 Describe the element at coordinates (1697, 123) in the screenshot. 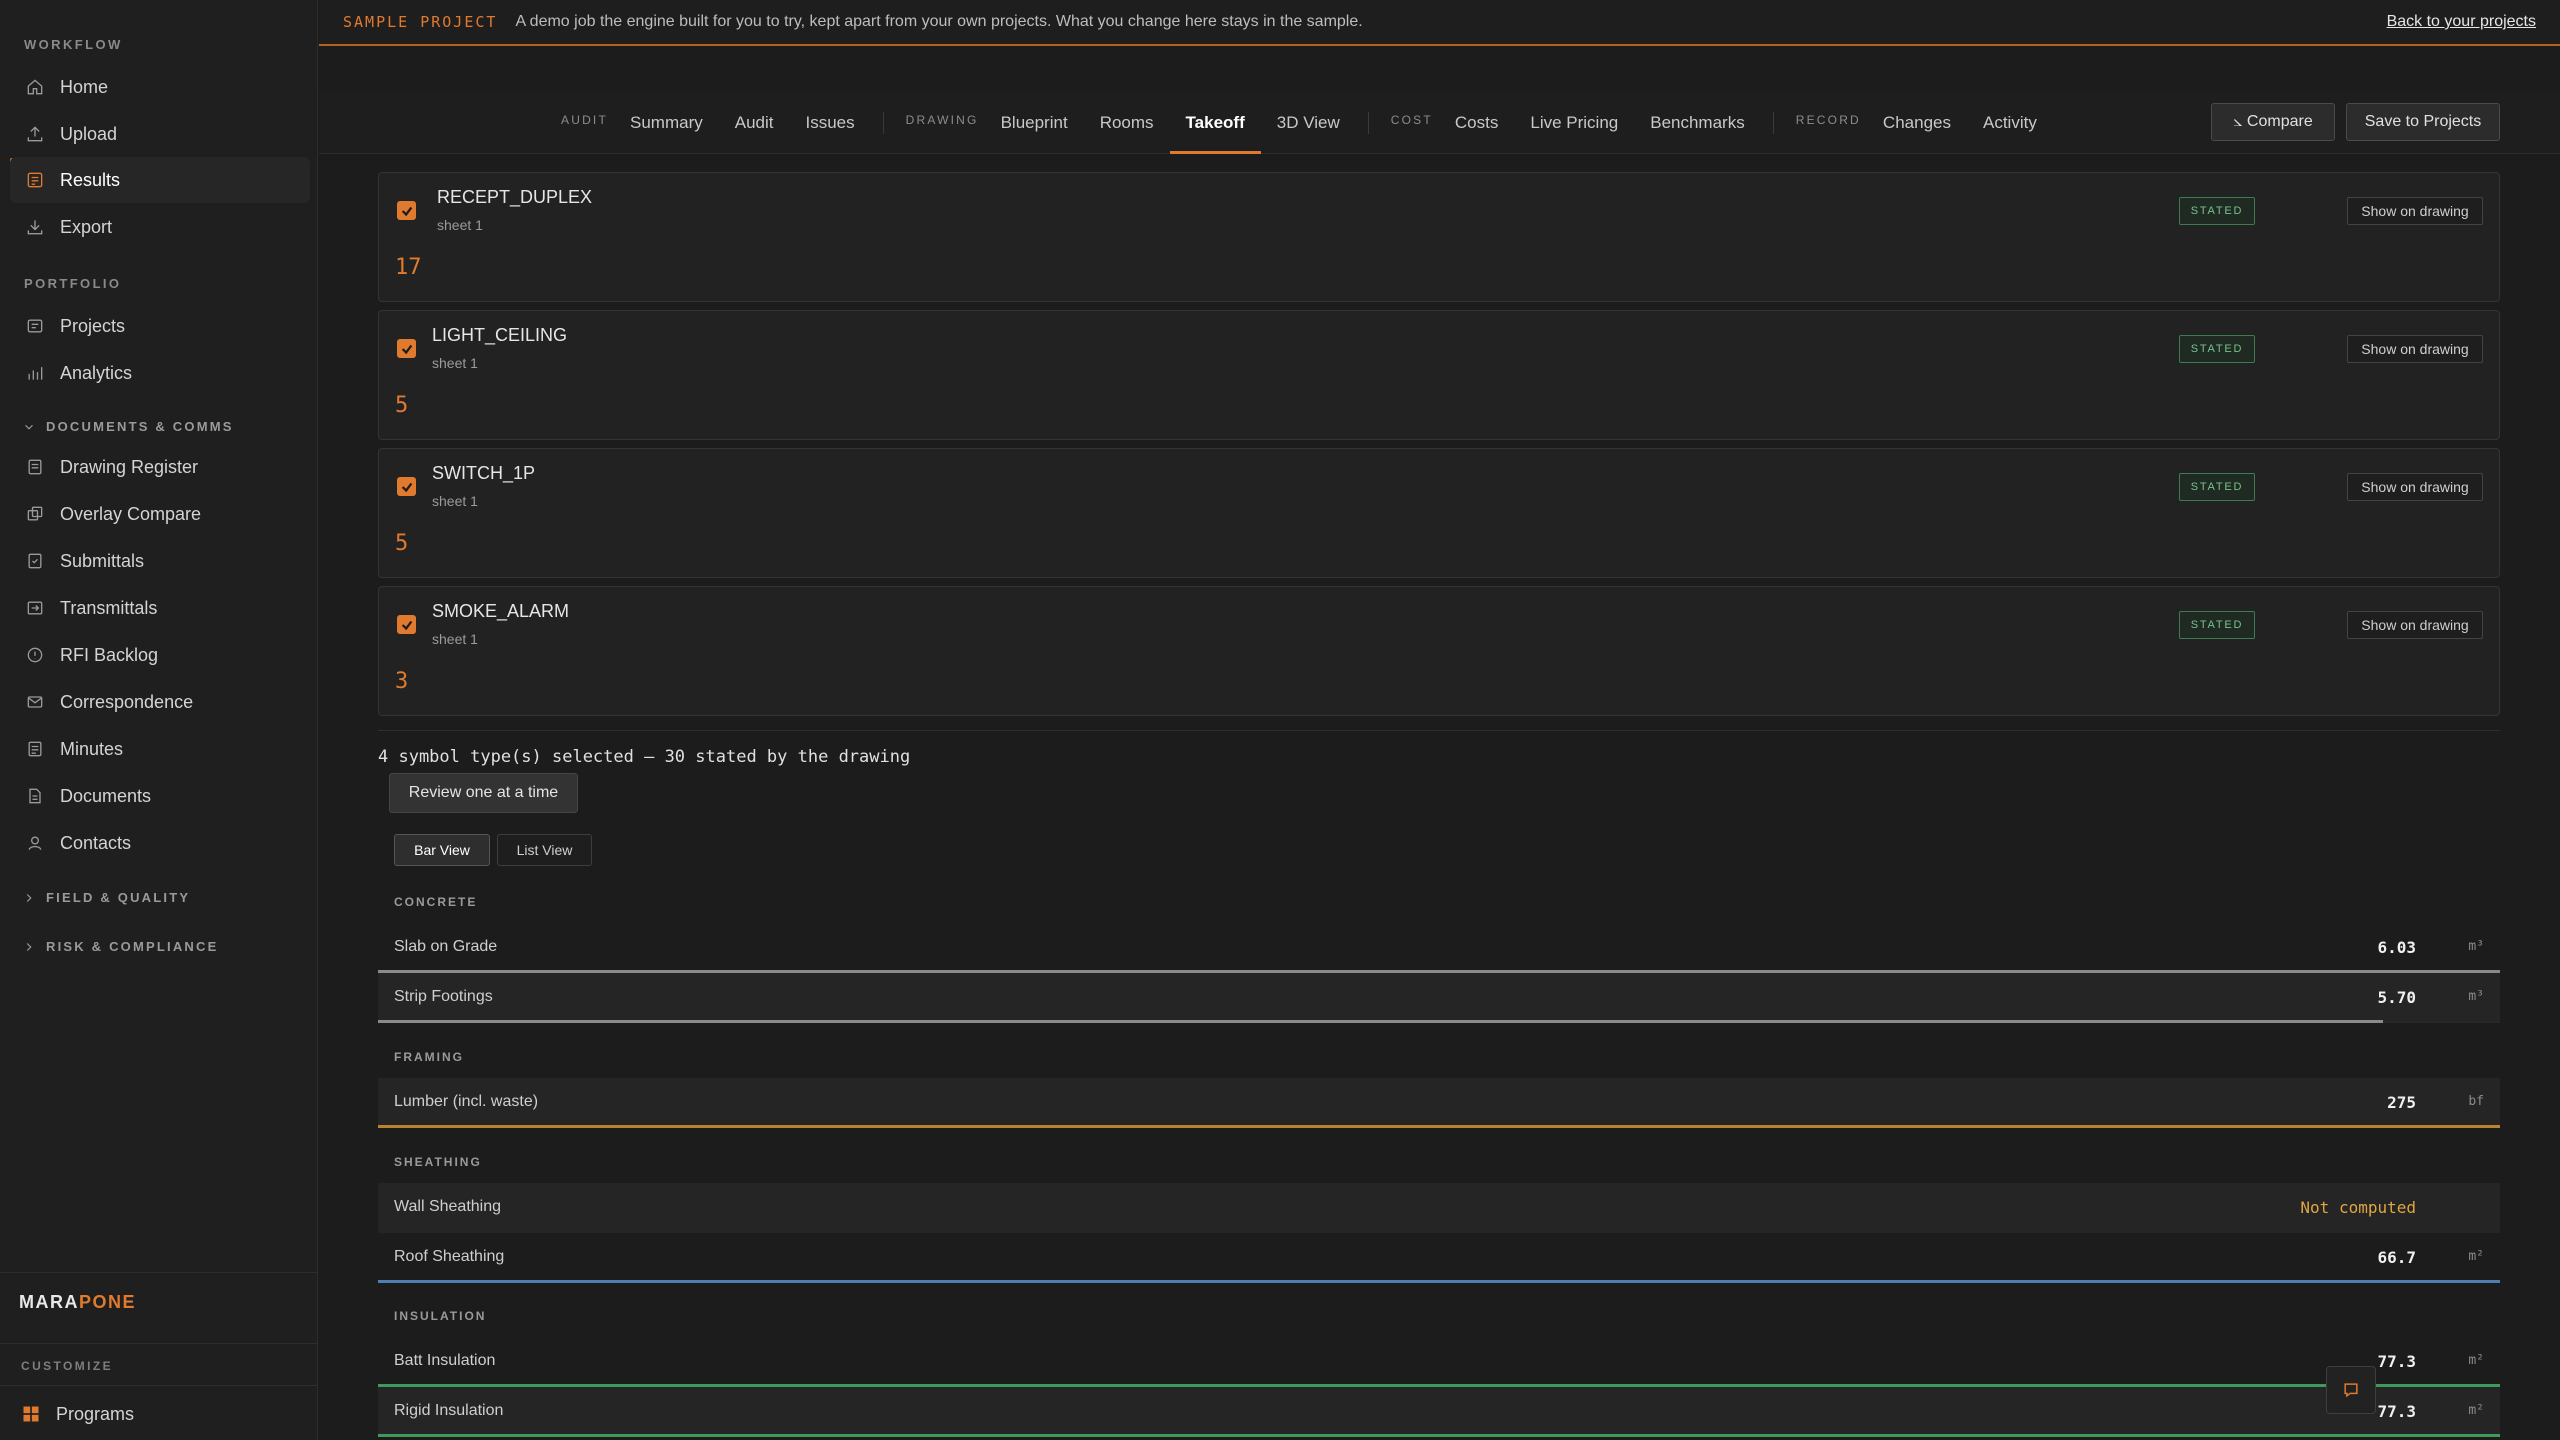

I see `tab-benchmarks: Benchmarks` at that location.